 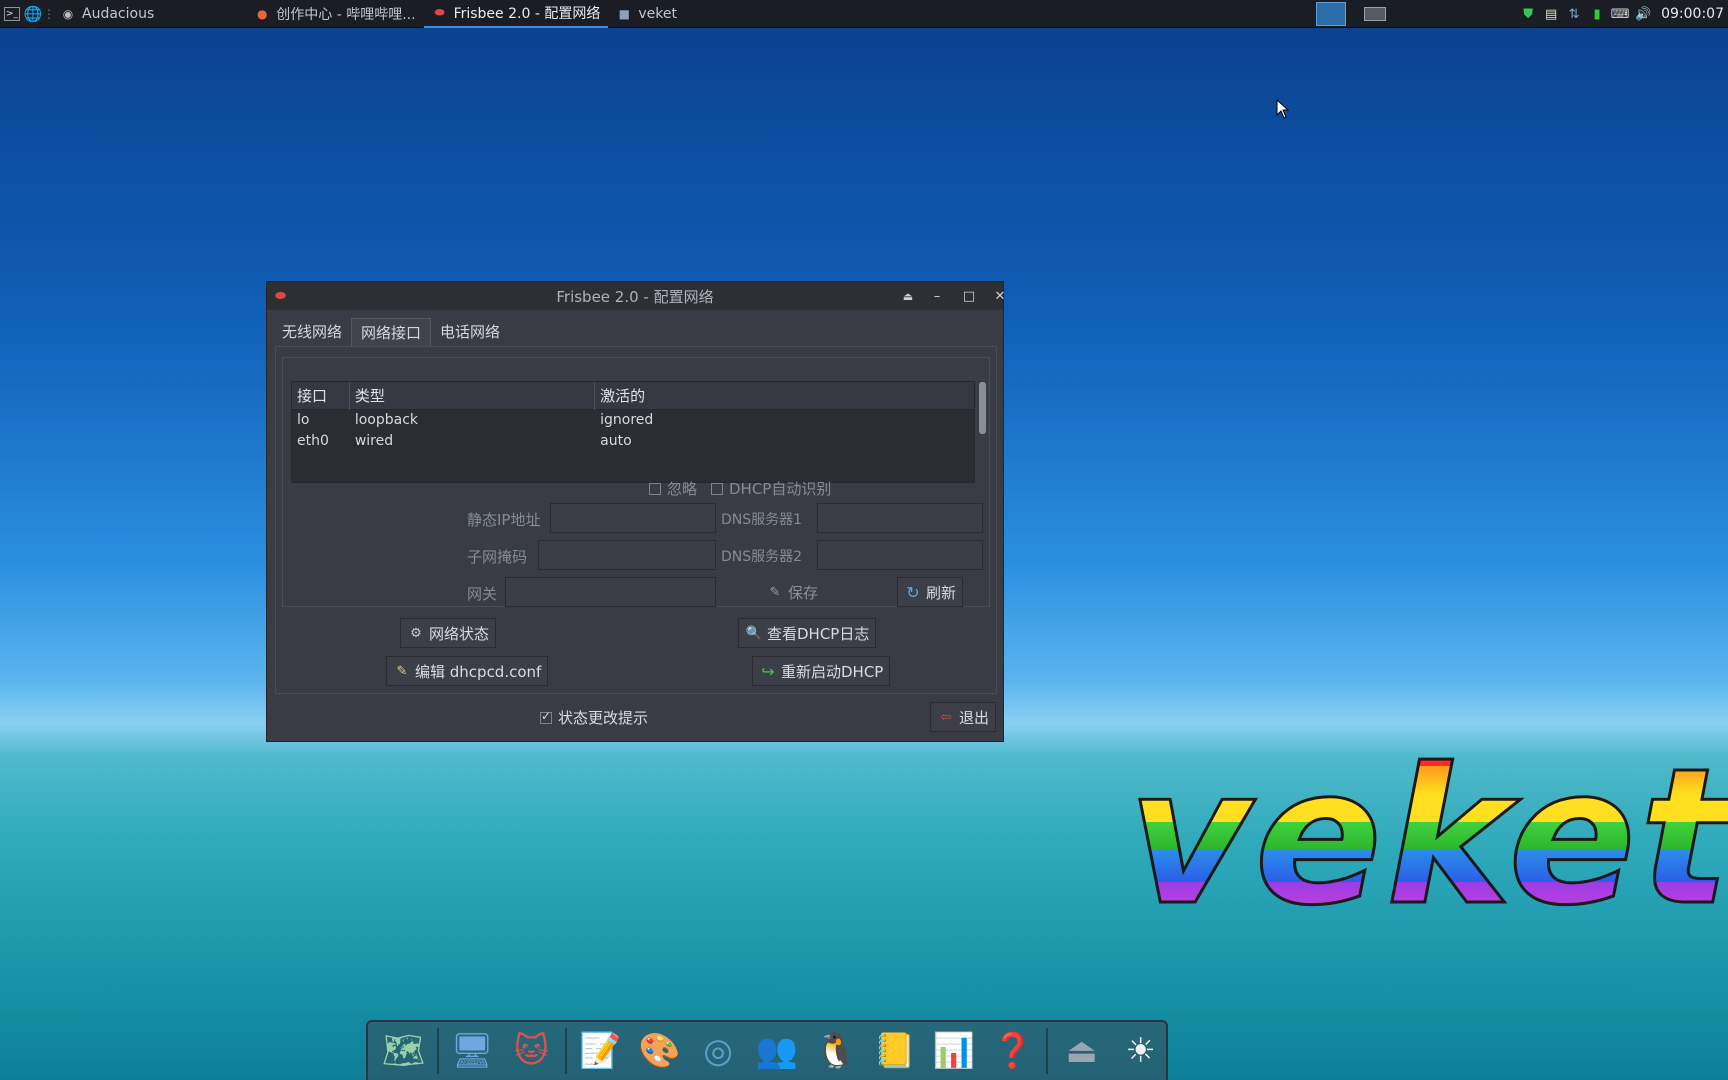 What do you see at coordinates (531, 1051) in the screenshot?
I see `dock-pet-icon: 🐱` at bounding box center [531, 1051].